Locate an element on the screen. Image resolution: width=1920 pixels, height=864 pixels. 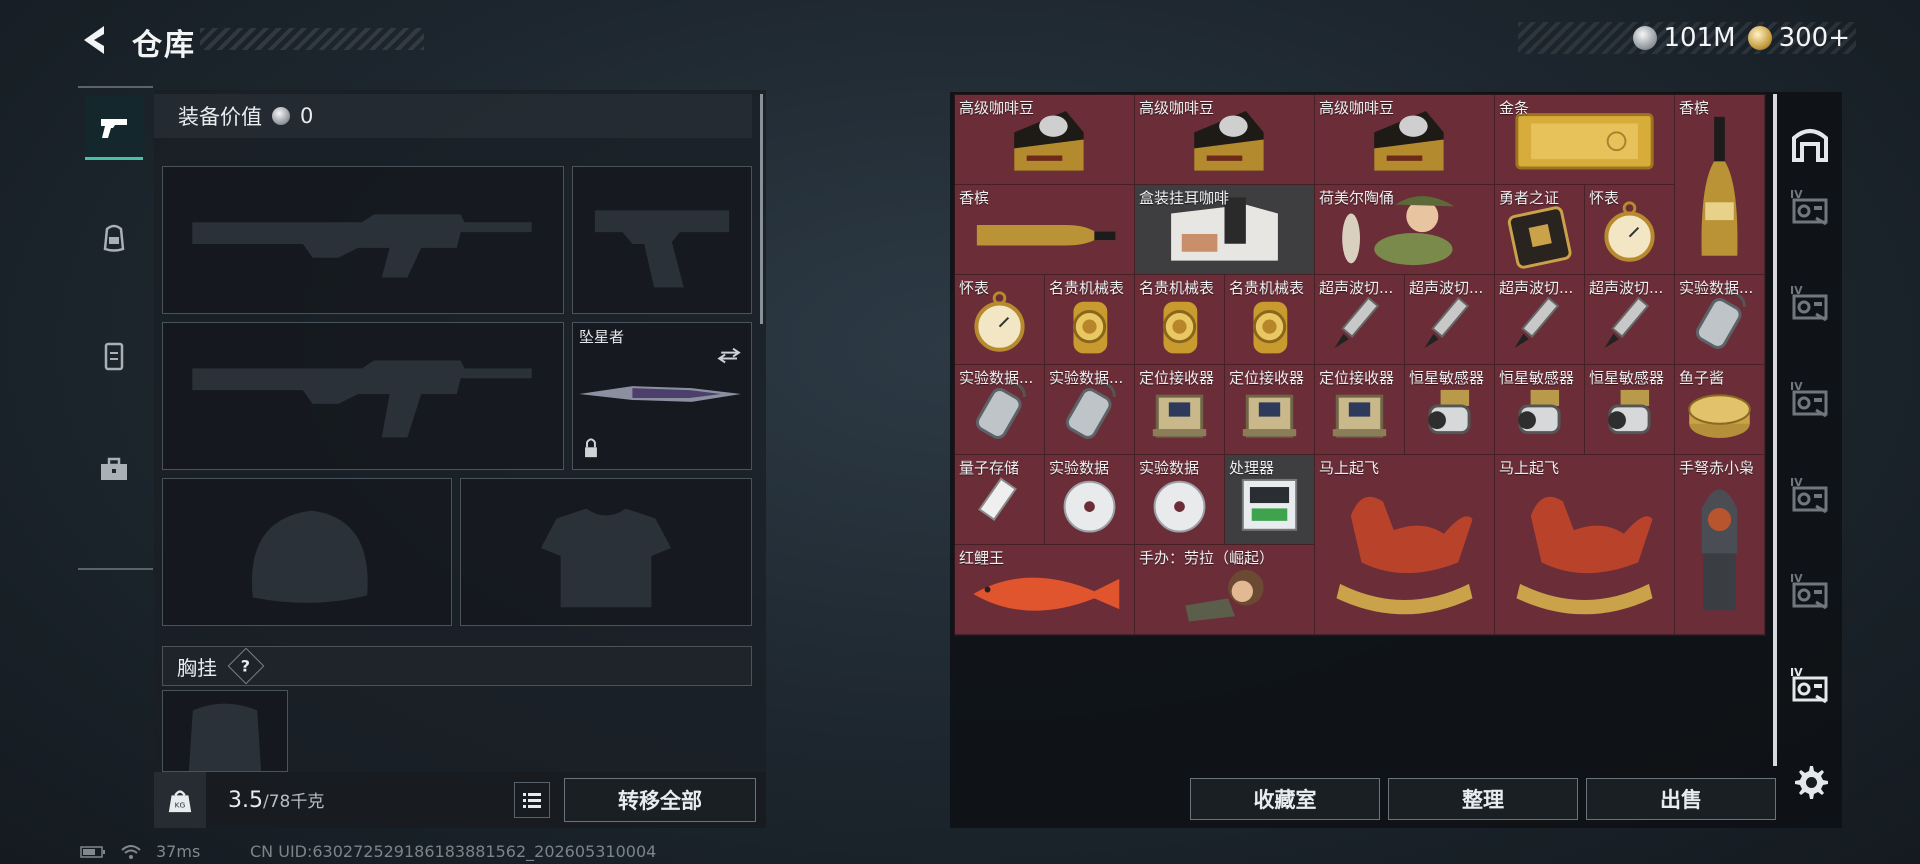
silver-amount: 101M is located at coordinates (1699, 38).